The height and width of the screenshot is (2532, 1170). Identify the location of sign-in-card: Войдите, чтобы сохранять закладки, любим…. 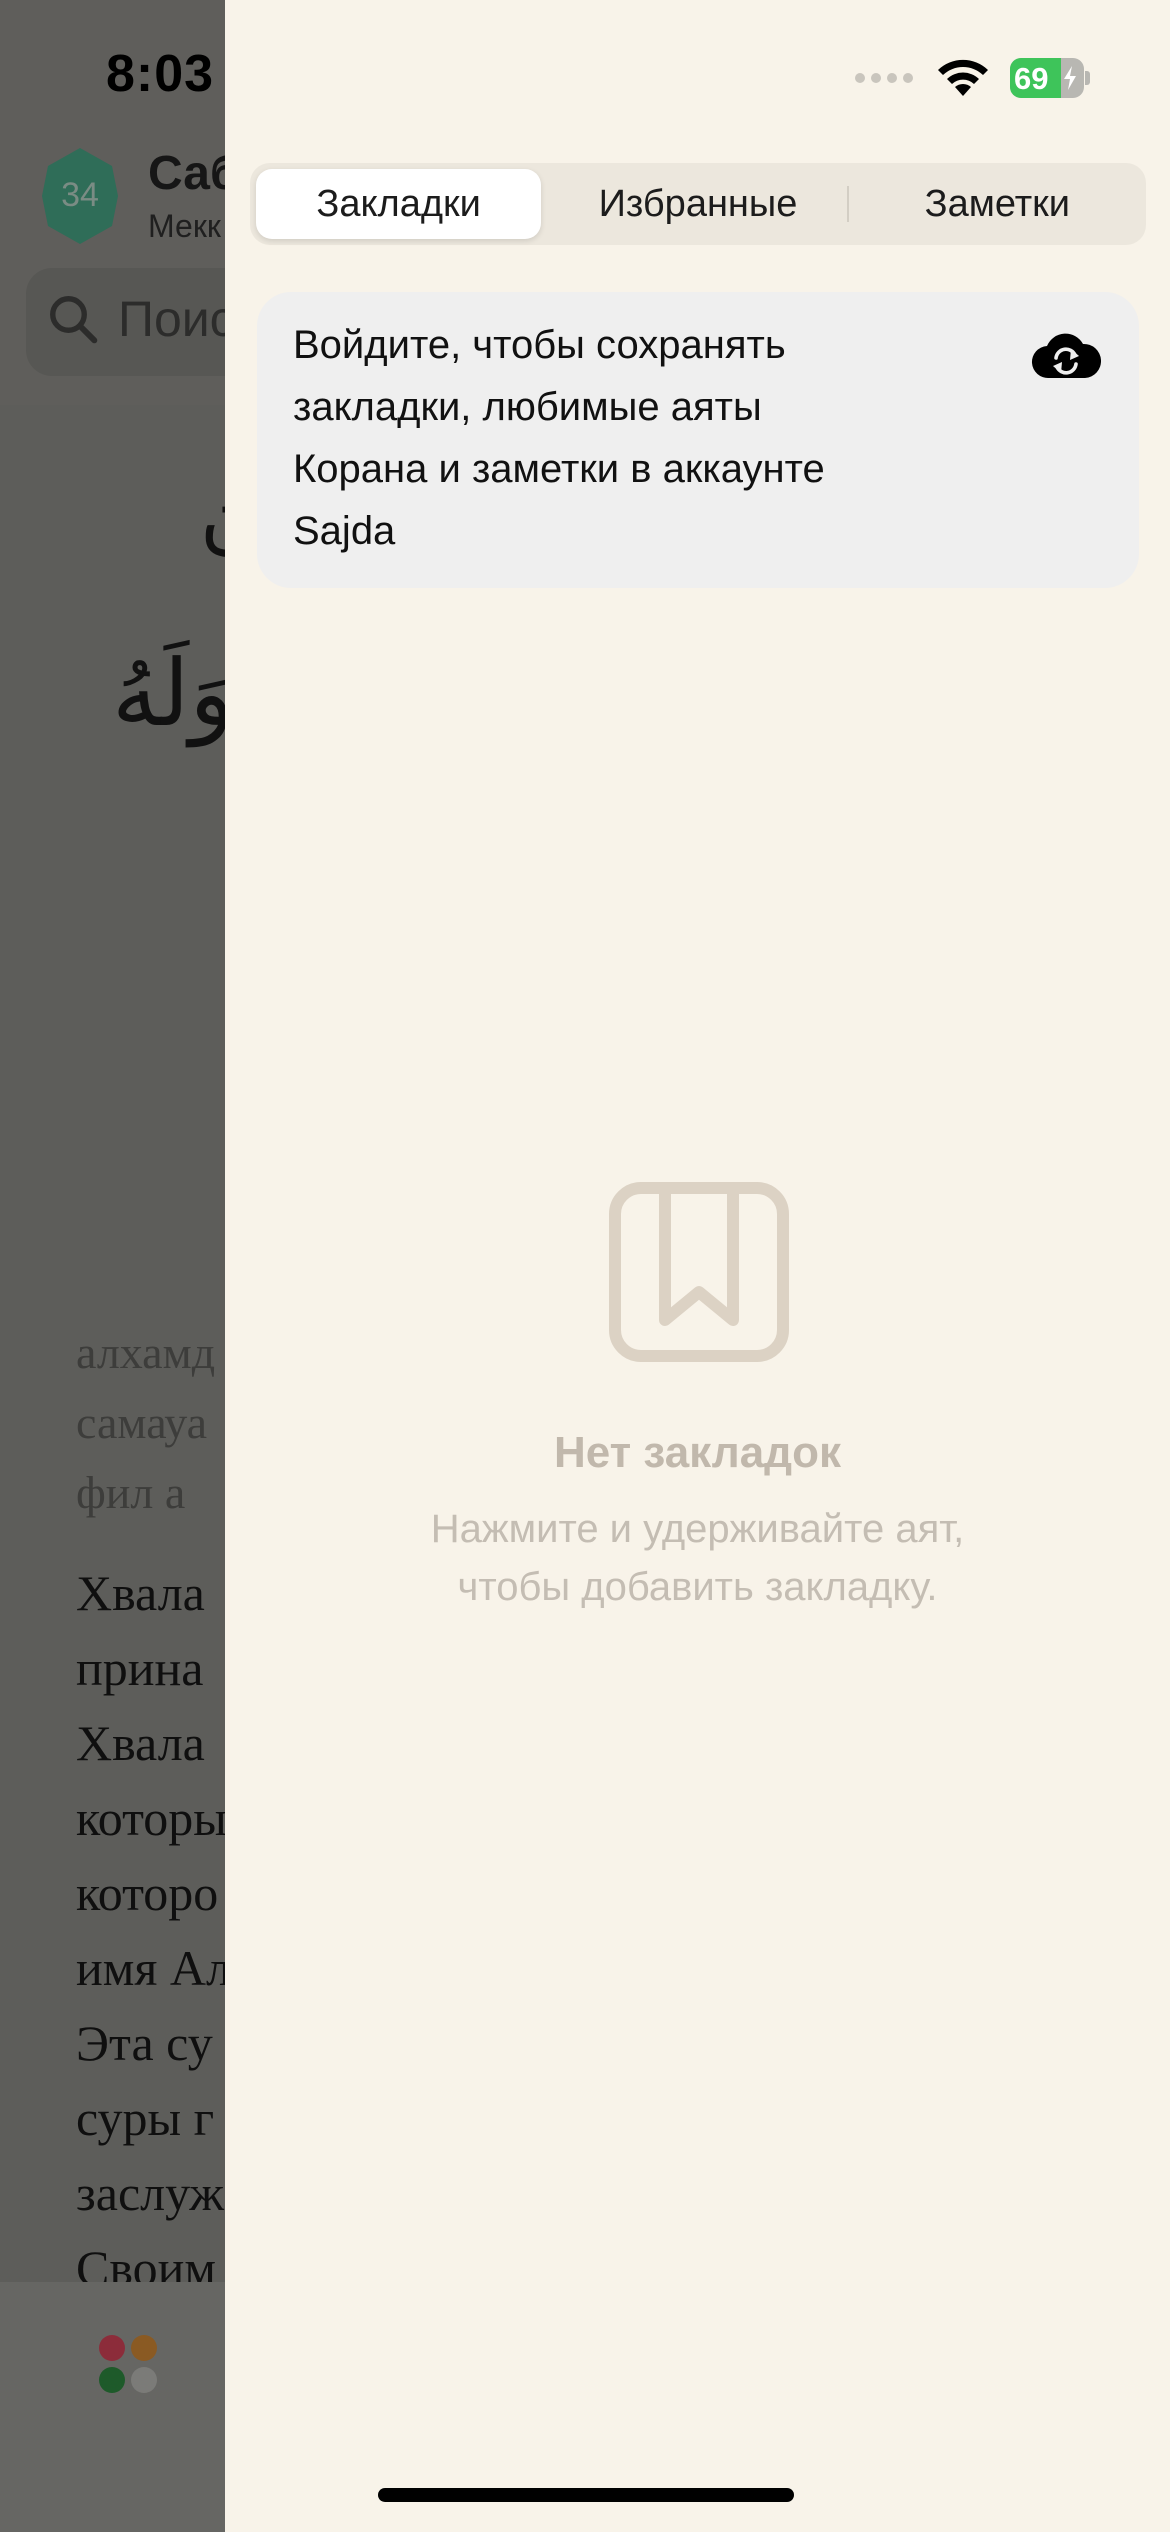
(698, 440).